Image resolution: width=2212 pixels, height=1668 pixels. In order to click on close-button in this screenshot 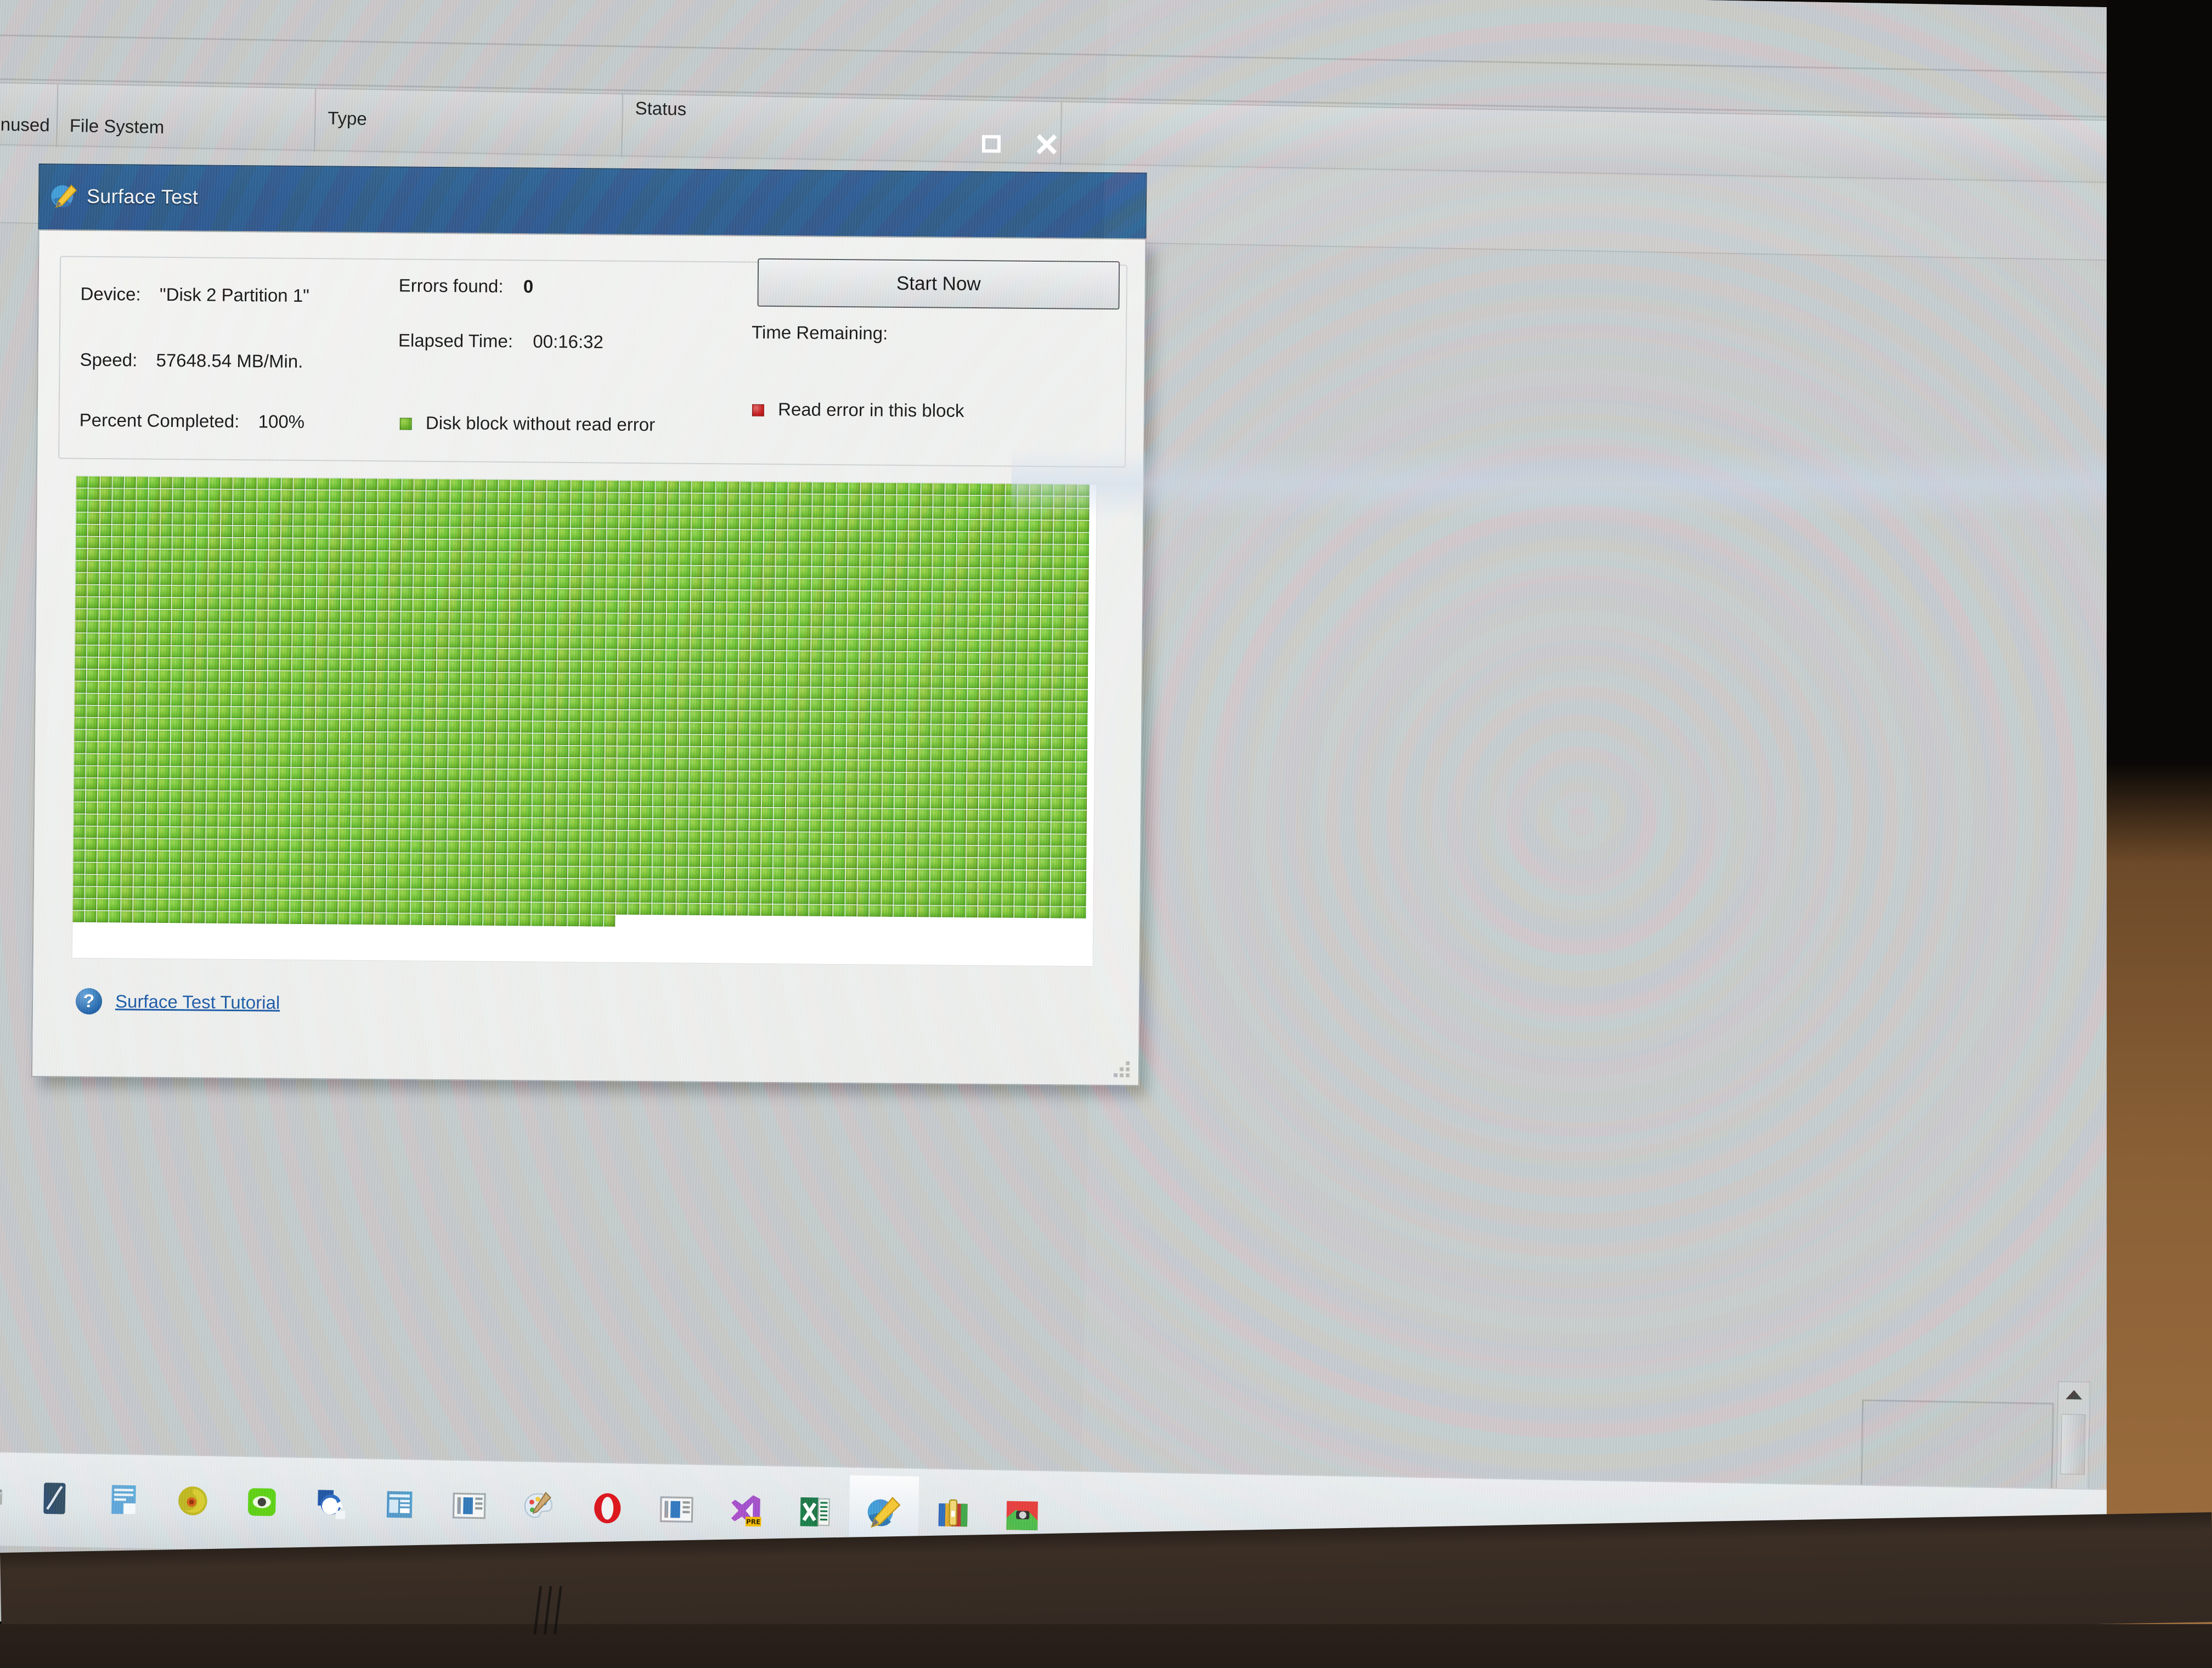, I will do `click(1046, 144)`.